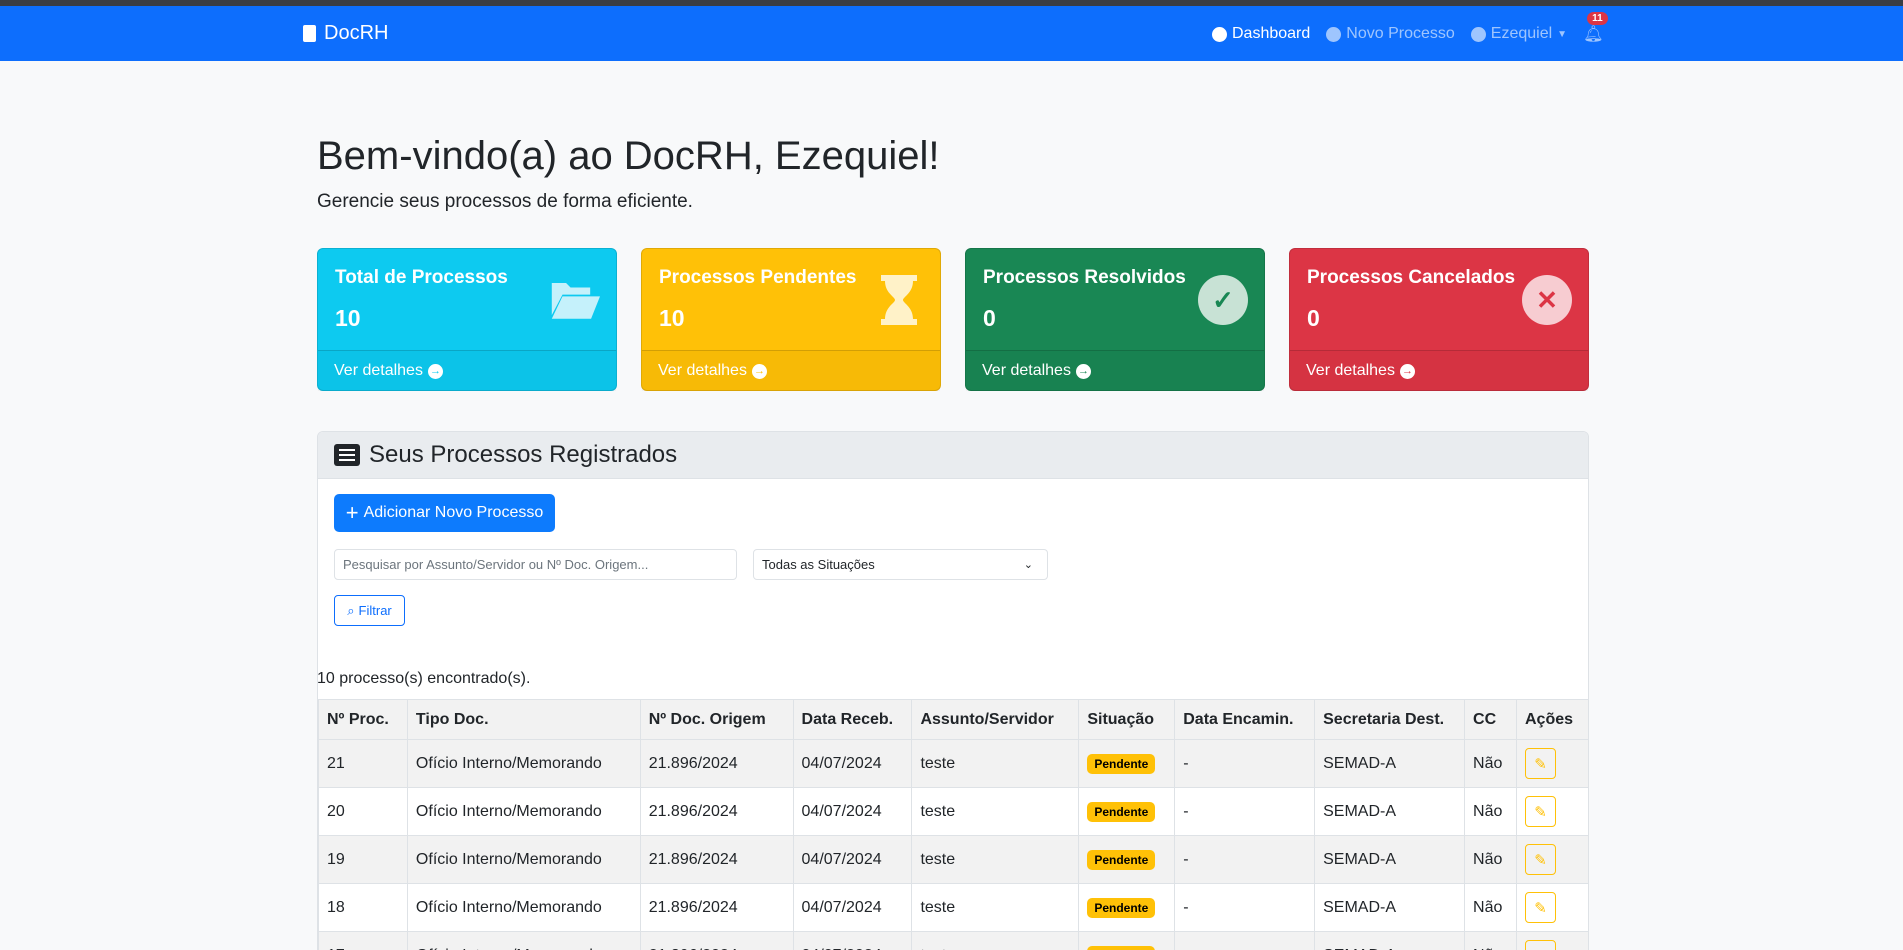 This screenshot has width=1903, height=950. What do you see at coordinates (1597, 18) in the screenshot?
I see `notification-badge: 11` at bounding box center [1597, 18].